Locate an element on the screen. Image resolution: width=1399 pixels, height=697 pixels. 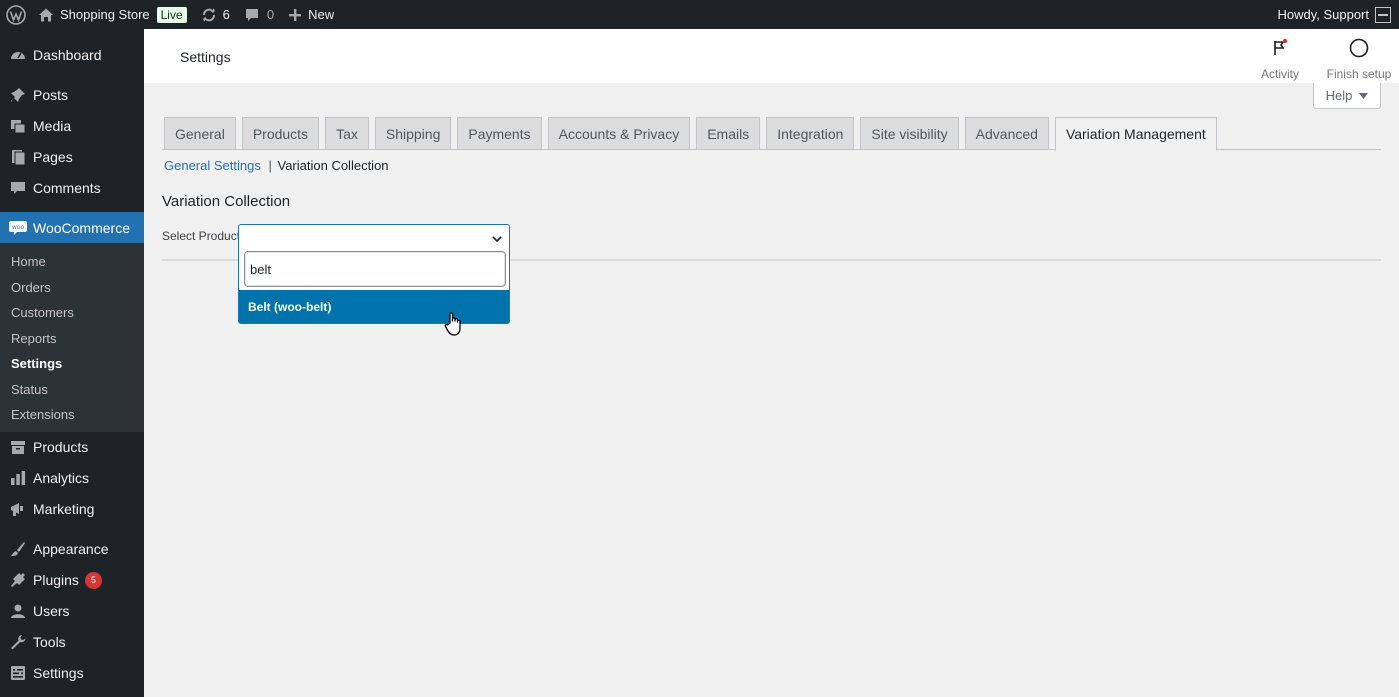
submenu-item-settings: Settings is located at coordinates (72, 364).